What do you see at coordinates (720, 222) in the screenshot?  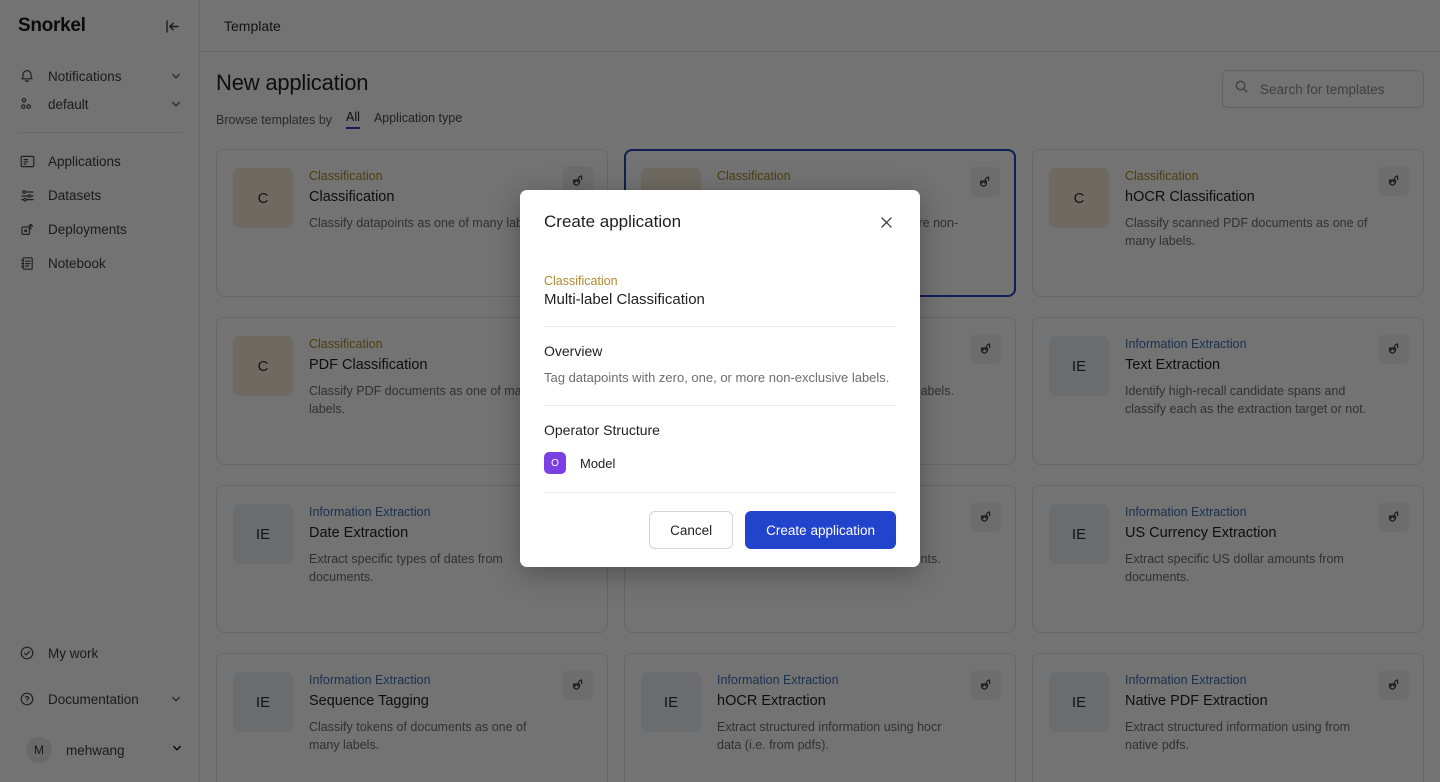 I see `dialog-header: Create application` at bounding box center [720, 222].